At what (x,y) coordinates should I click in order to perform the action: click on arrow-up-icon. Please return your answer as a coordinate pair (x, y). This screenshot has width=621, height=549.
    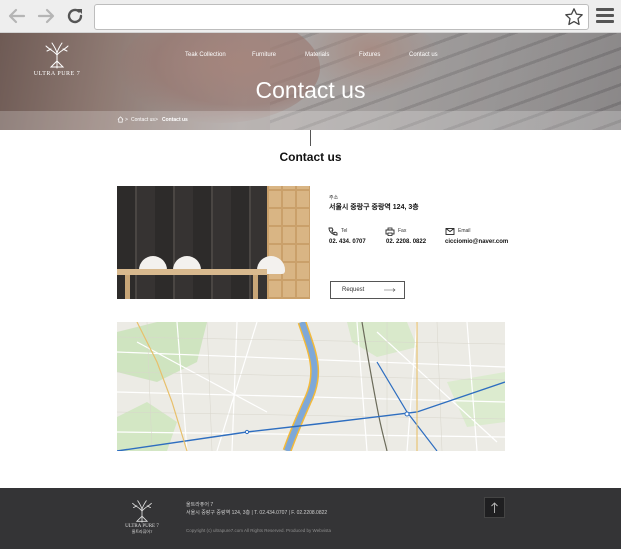
    Looking at the image, I should click on (494, 507).